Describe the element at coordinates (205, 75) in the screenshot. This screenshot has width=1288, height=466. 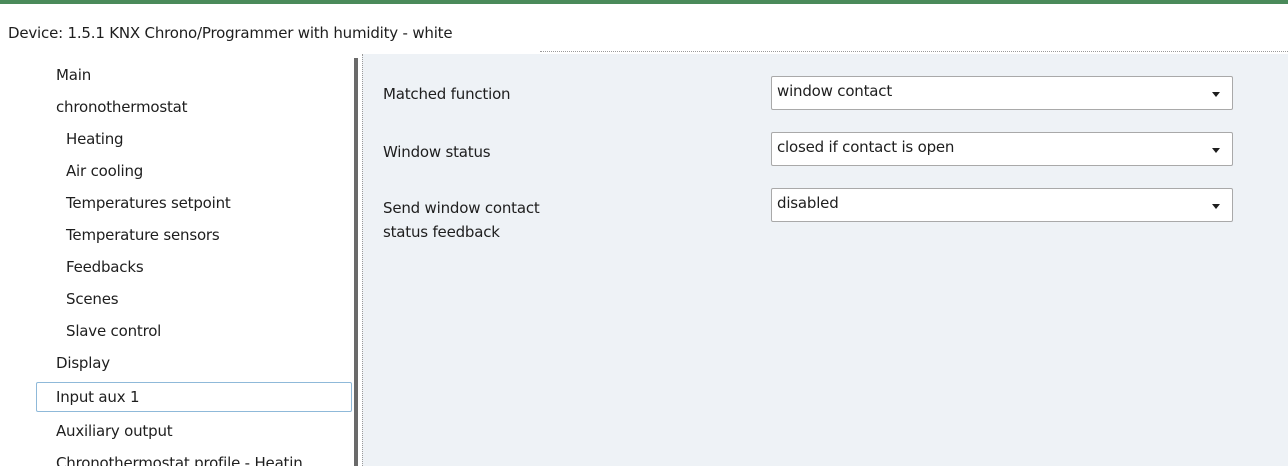
I see `sidebar-item-main: Main` at that location.